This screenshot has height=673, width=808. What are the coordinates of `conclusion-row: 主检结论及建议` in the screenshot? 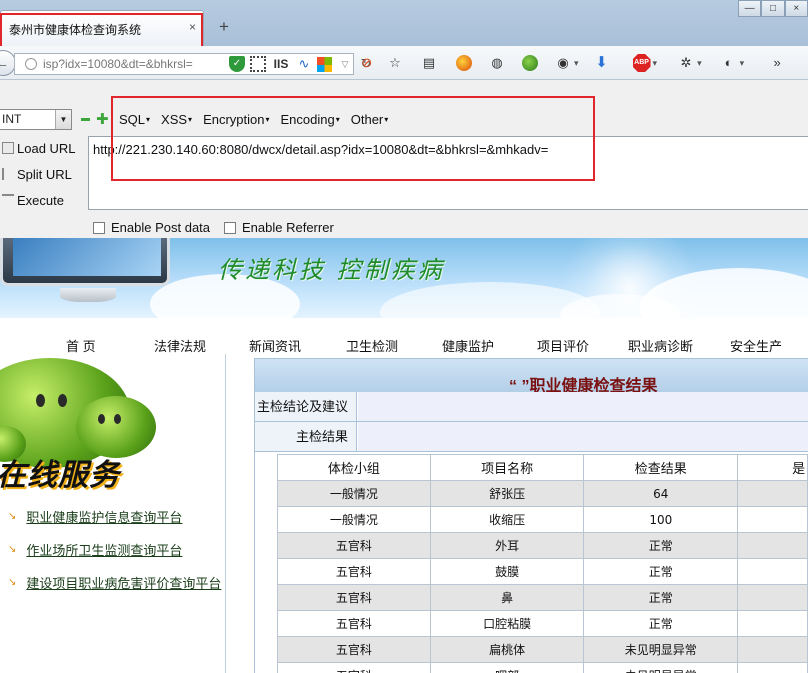 It's located at (531, 407).